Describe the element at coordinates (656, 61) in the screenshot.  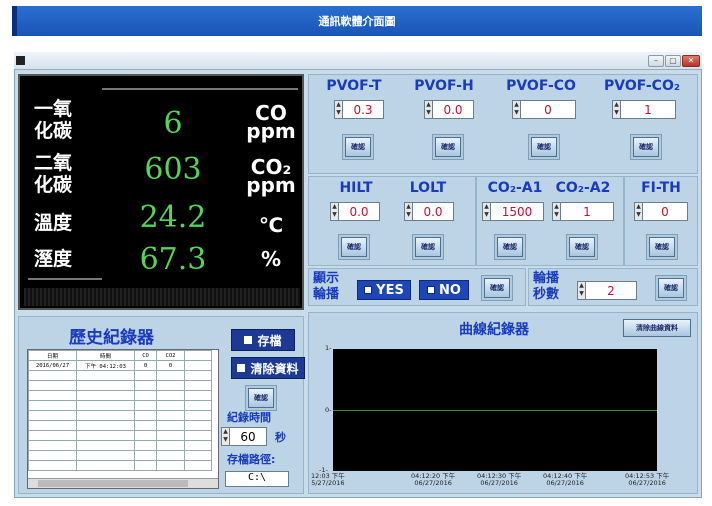
I see `minimize-button: –` at that location.